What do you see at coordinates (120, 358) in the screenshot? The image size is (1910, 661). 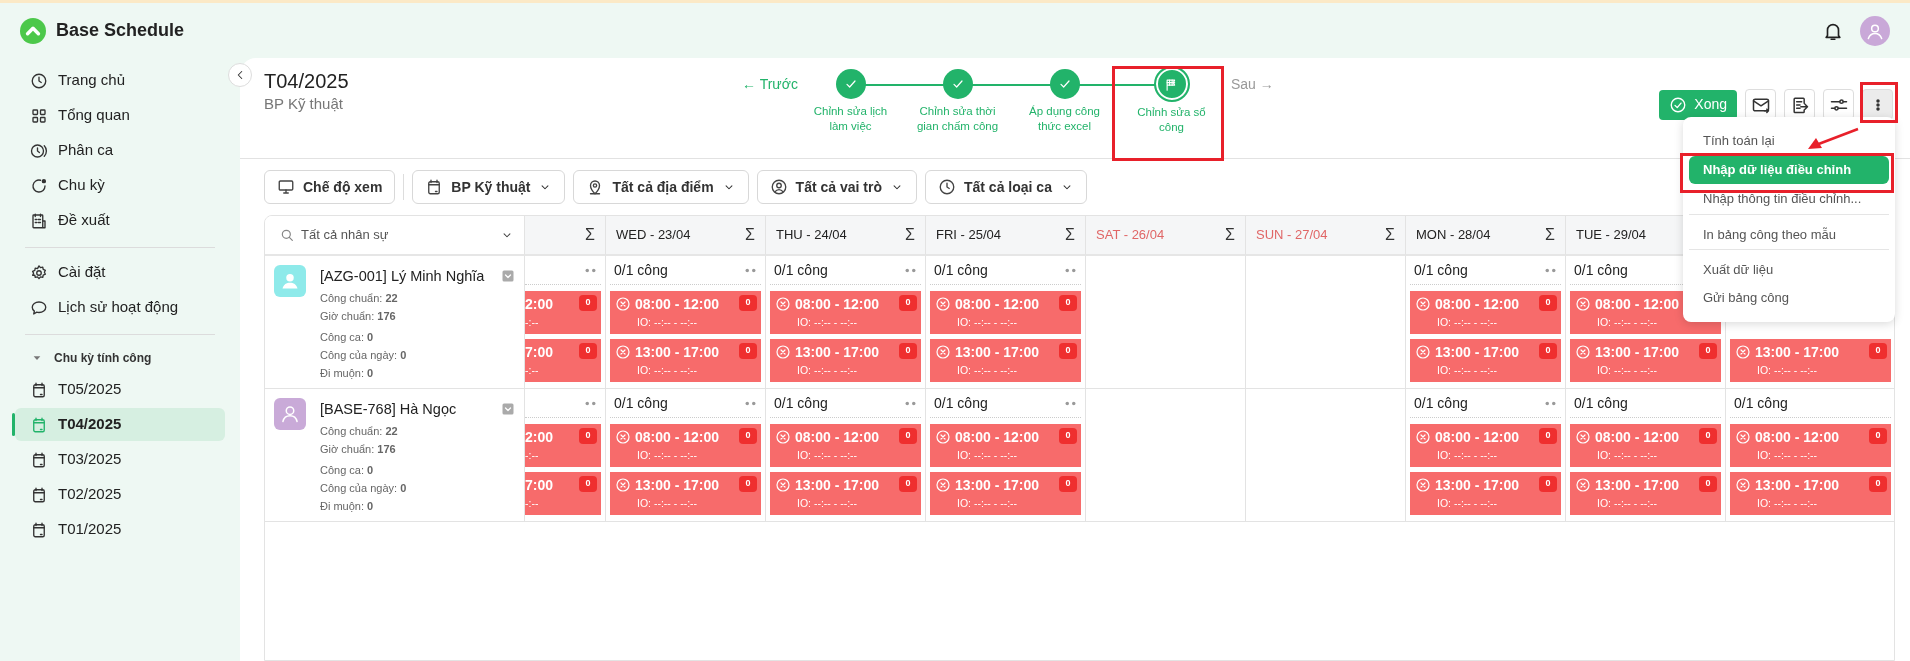 I see `section-header: Chu kỳ tính công` at bounding box center [120, 358].